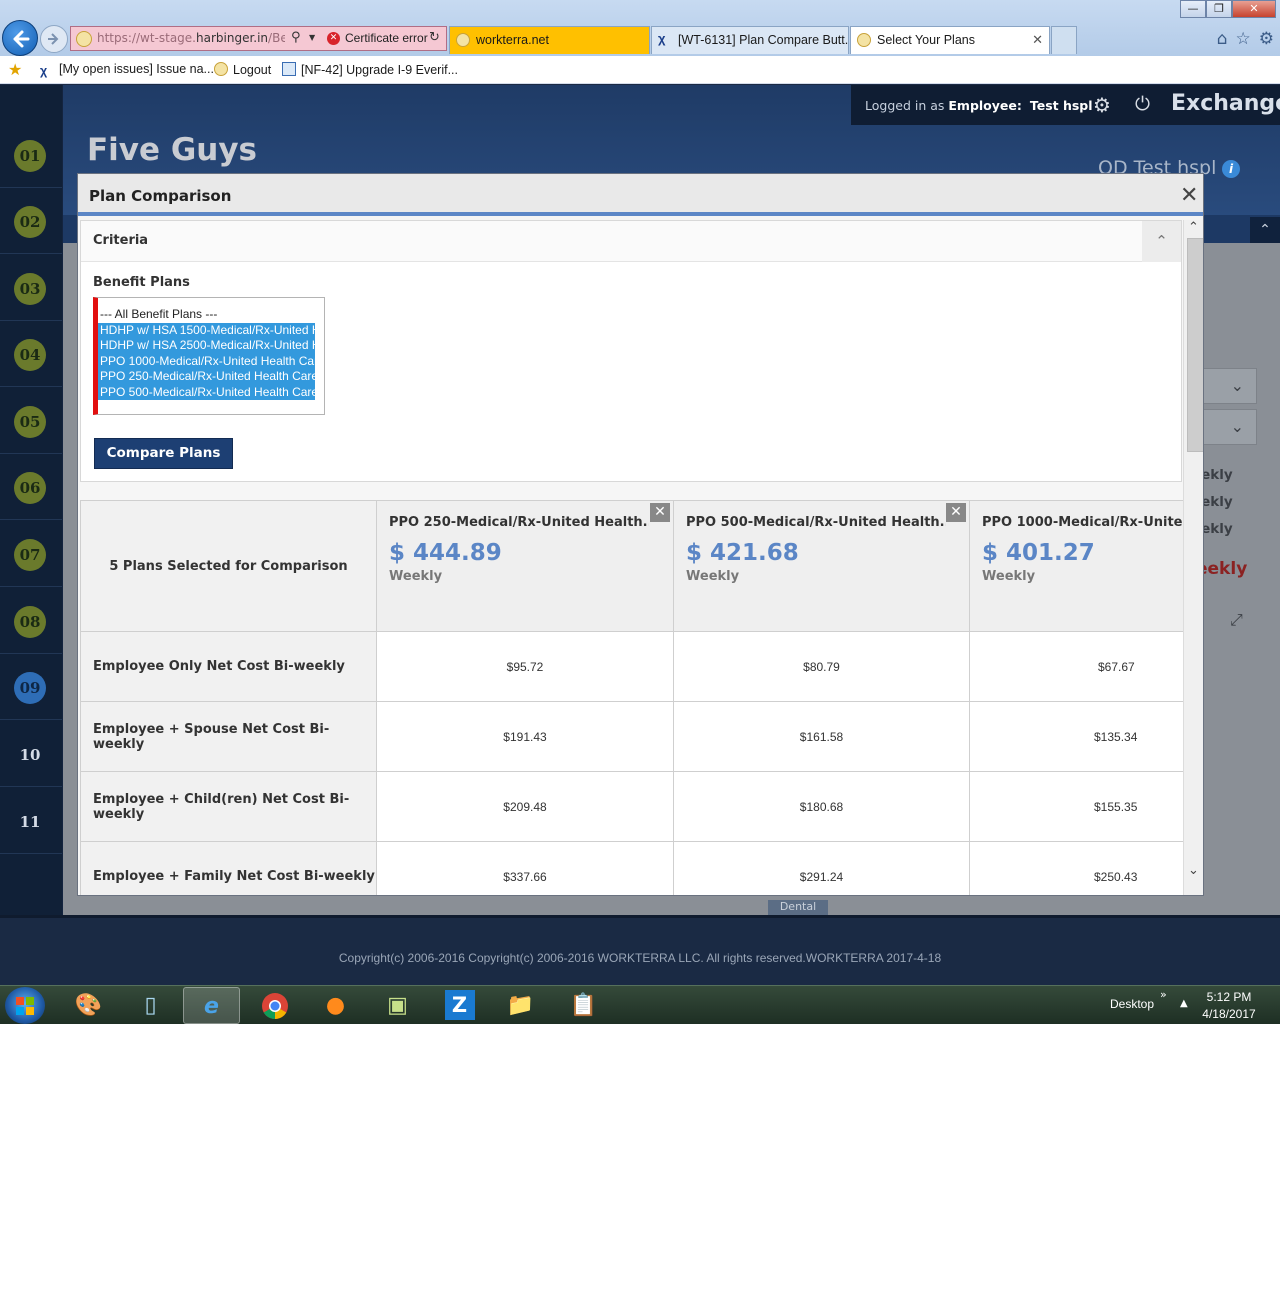 The image size is (1280, 1294). Describe the element at coordinates (1193, 227) in the screenshot. I see `scroll-up-icon: ⌃` at that location.